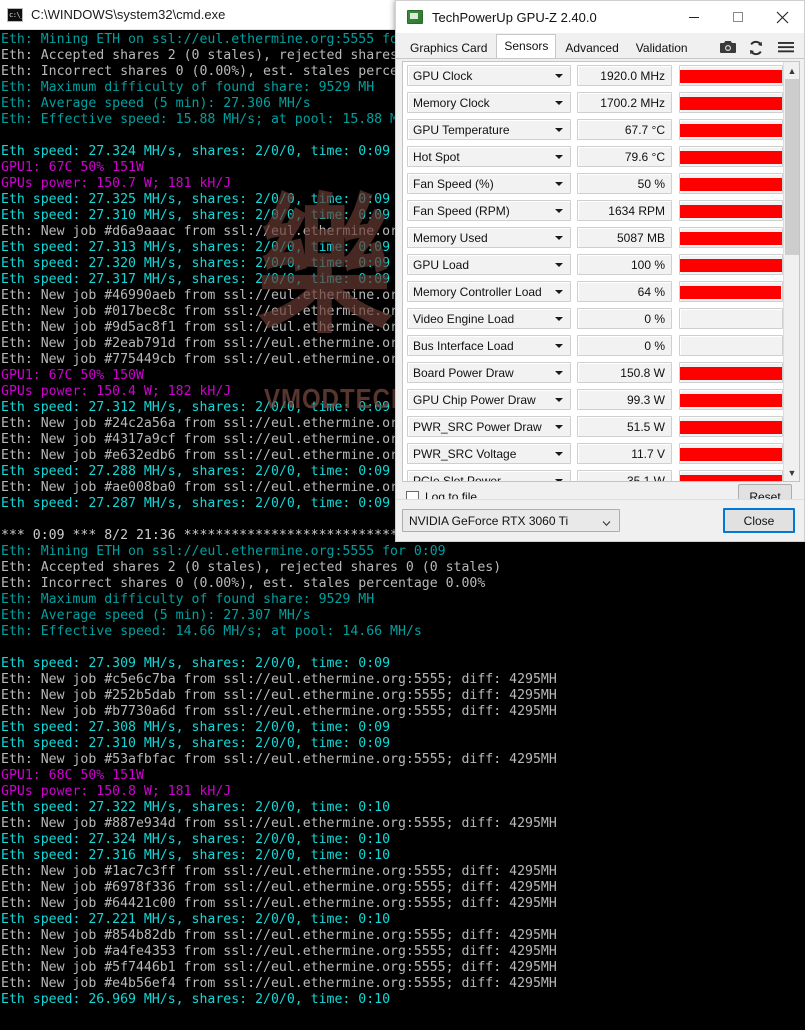 The image size is (805, 1030). I want to click on scroll-thumb, so click(792, 167).